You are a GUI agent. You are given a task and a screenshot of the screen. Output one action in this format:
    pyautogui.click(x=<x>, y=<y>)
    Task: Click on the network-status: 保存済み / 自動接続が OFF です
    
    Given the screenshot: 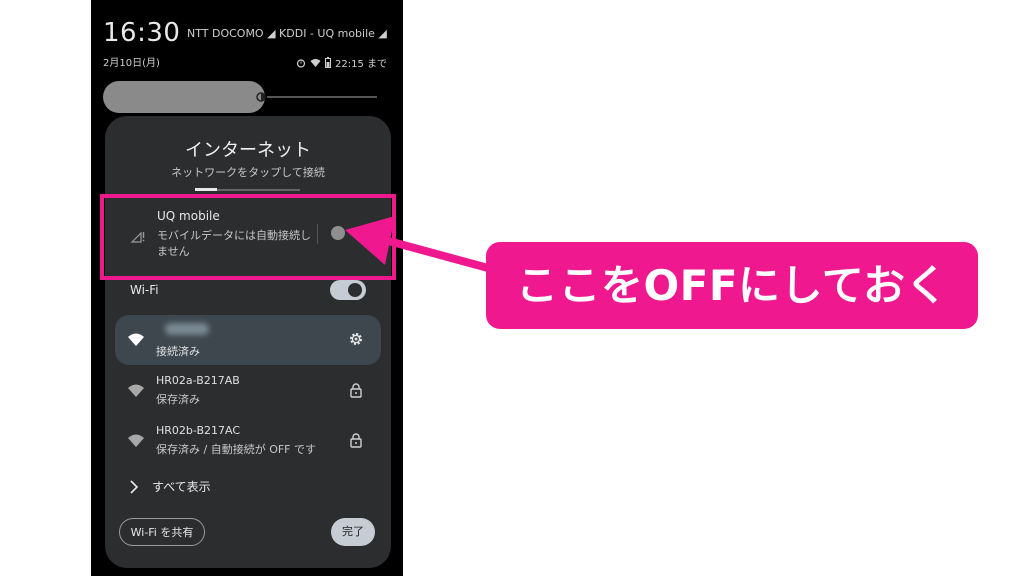 What is the action you would take?
    pyautogui.click(x=236, y=449)
    